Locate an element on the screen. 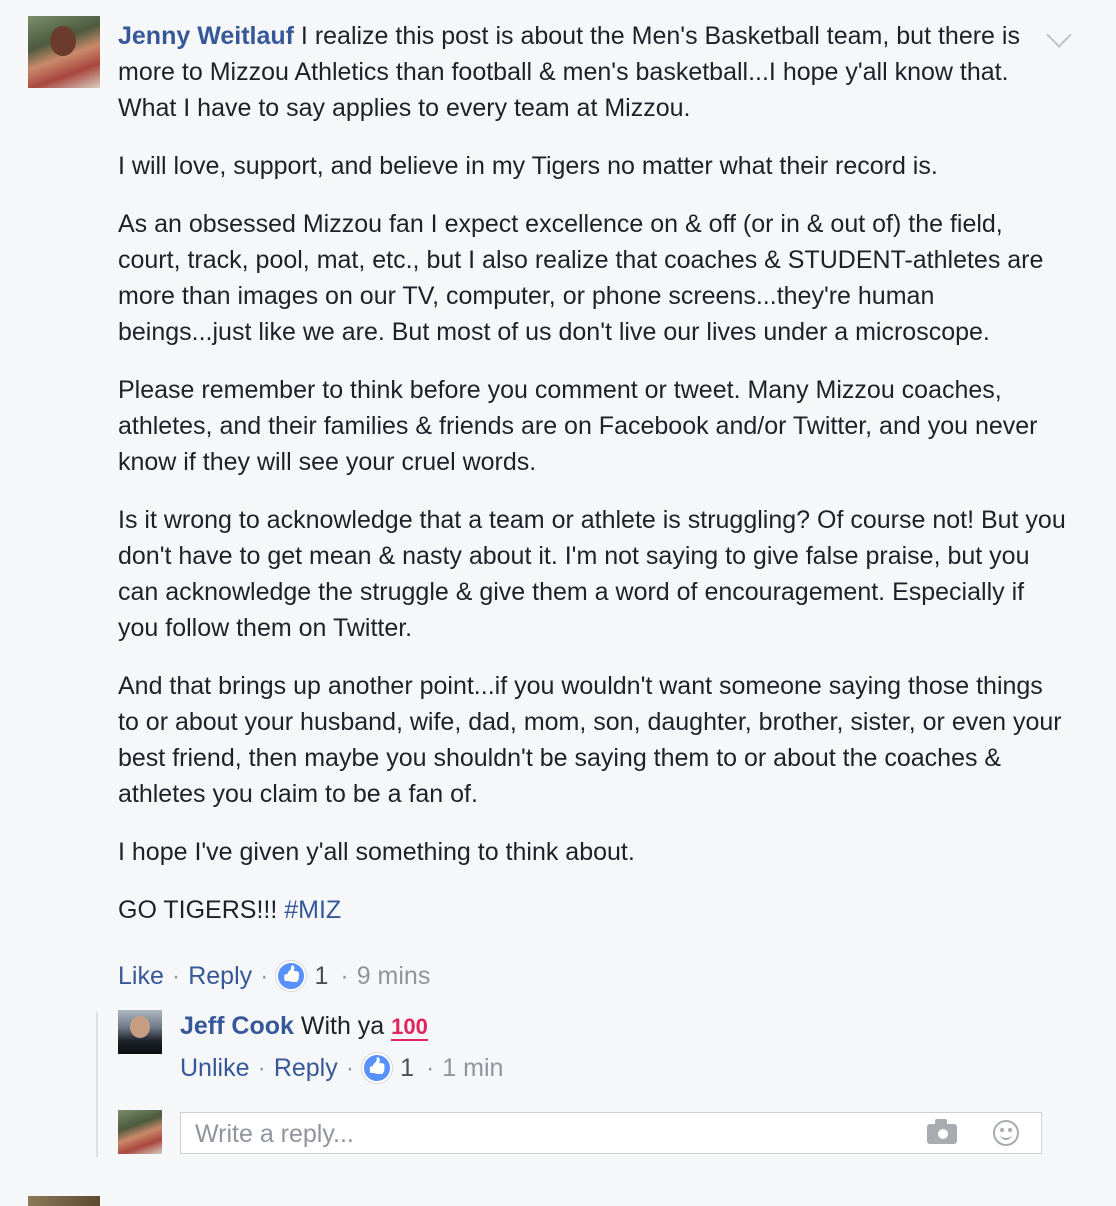 Image resolution: width=1116 pixels, height=1206 pixels. next-comment-avatar is located at coordinates (64, 1201).